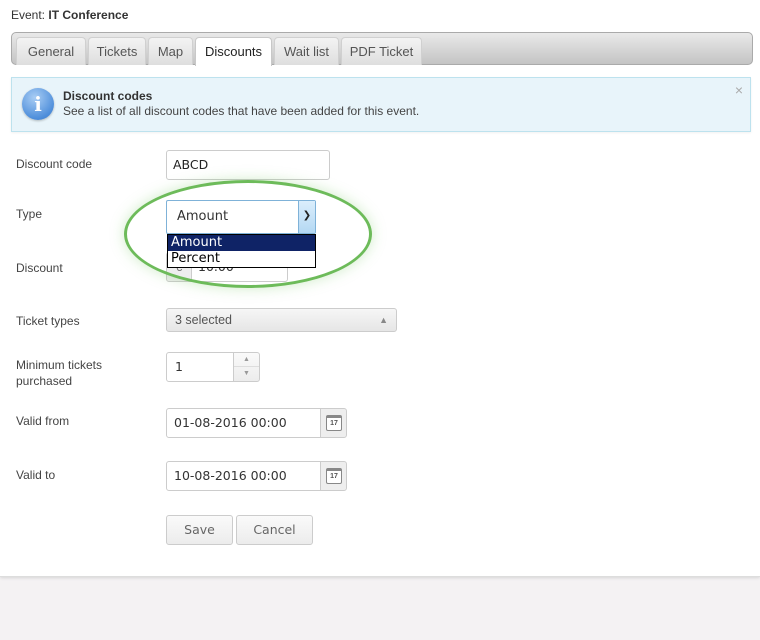 This screenshot has width=760, height=640. I want to click on ticket-types-select: 3 selected ▲, so click(281, 320).